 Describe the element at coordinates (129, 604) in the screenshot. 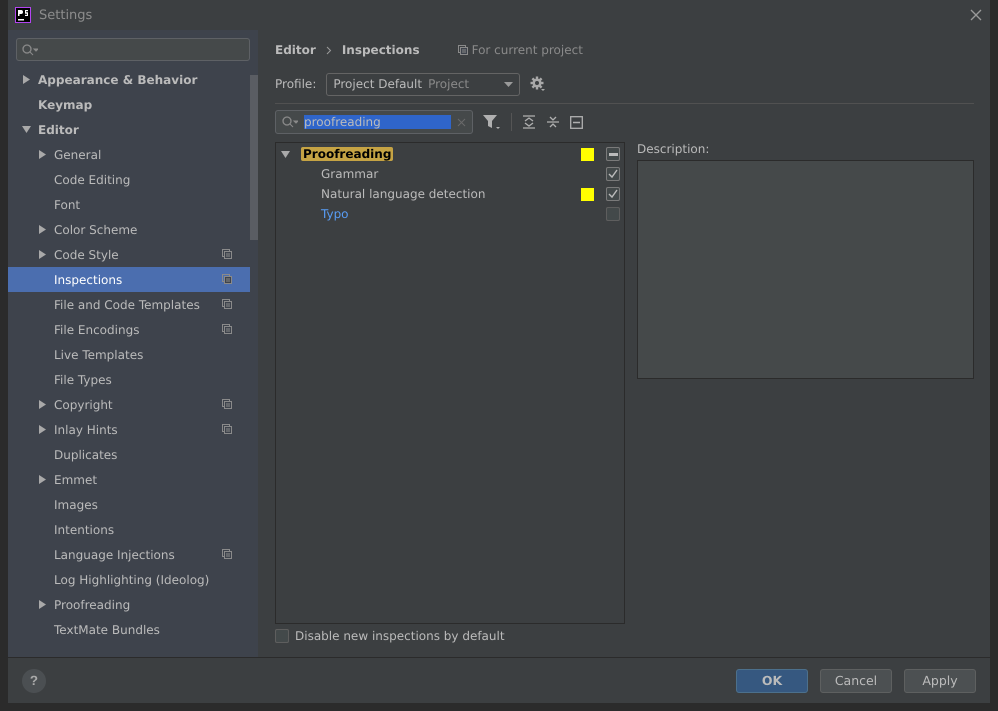

I see `sidebar-item: Proofreading` at that location.